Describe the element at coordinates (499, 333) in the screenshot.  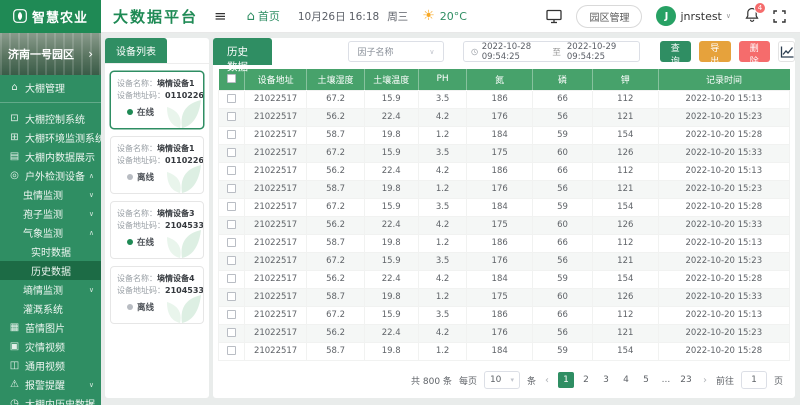
I see `table-cell: 176` at that location.